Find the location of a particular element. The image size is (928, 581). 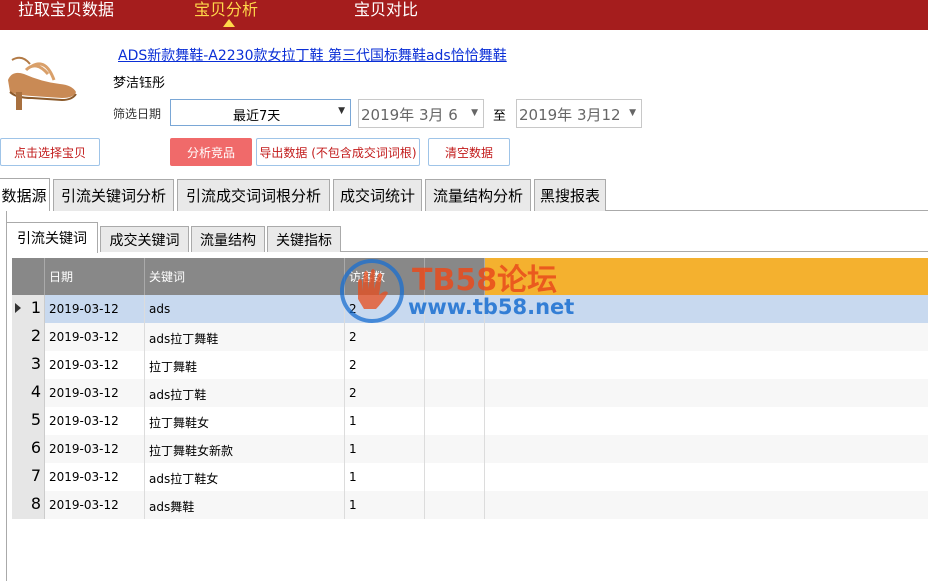

cell-keyword: ads舞鞋 is located at coordinates (245, 505).